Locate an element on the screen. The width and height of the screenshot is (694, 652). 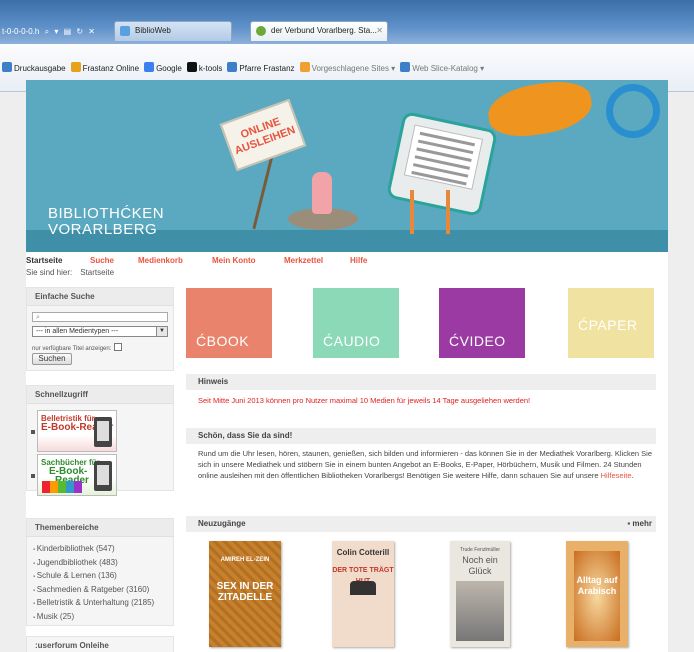
compat-icon: ▤ is located at coordinates (68, 32).